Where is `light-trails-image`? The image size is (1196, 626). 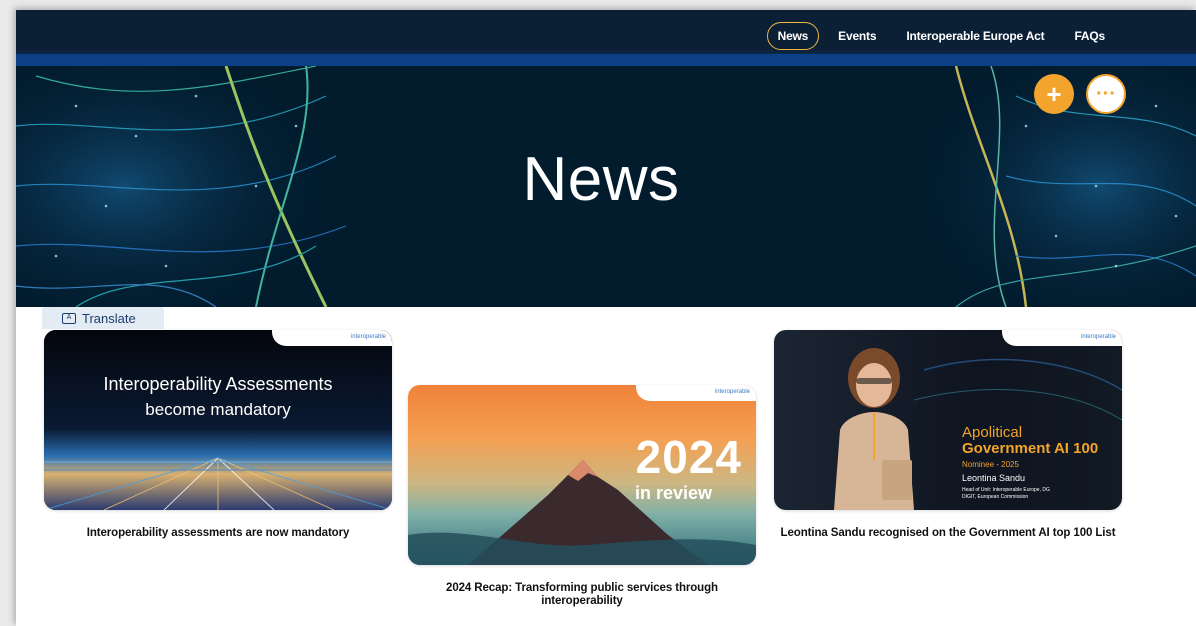
light-trails-image is located at coordinates (218, 420).